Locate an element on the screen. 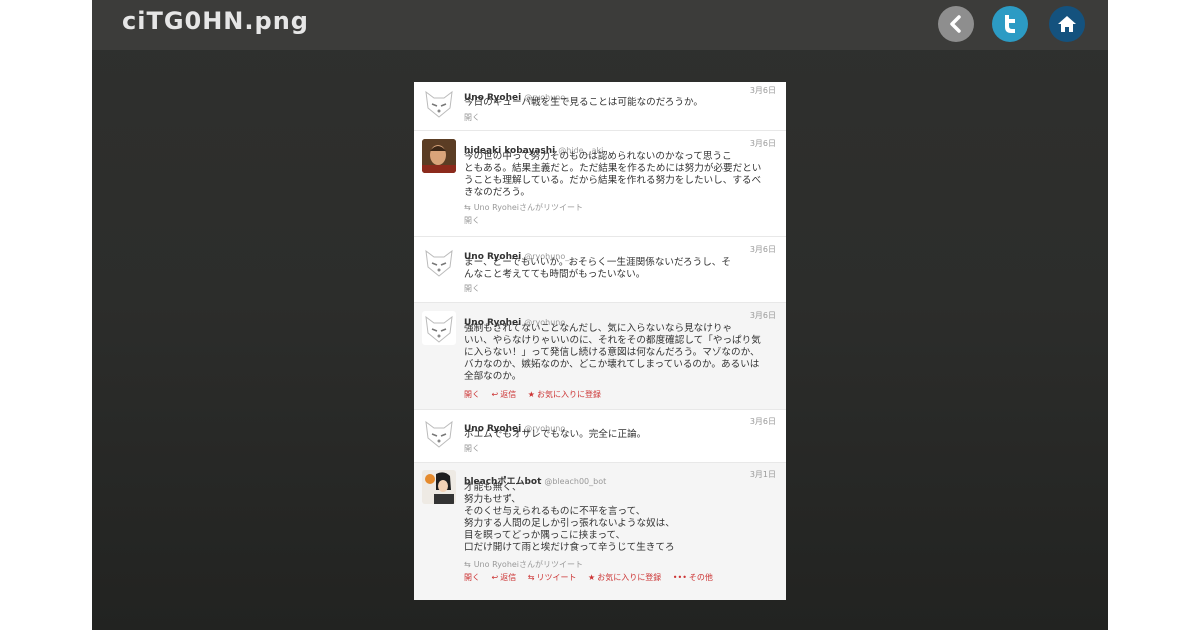 This screenshot has height=630, width=1200. twitter-icon is located at coordinates (1010, 24).